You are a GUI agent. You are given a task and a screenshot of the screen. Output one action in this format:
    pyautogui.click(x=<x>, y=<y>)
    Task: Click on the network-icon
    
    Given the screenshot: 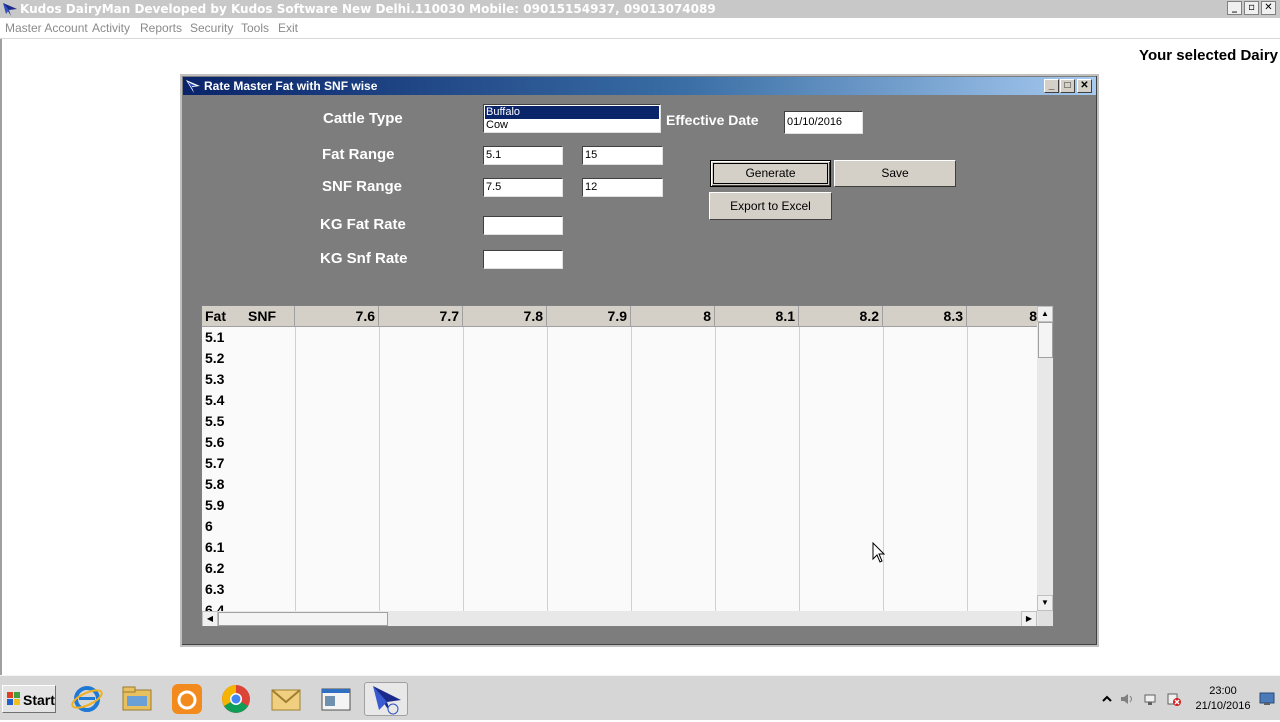 What is the action you would take?
    pyautogui.click(x=1151, y=699)
    